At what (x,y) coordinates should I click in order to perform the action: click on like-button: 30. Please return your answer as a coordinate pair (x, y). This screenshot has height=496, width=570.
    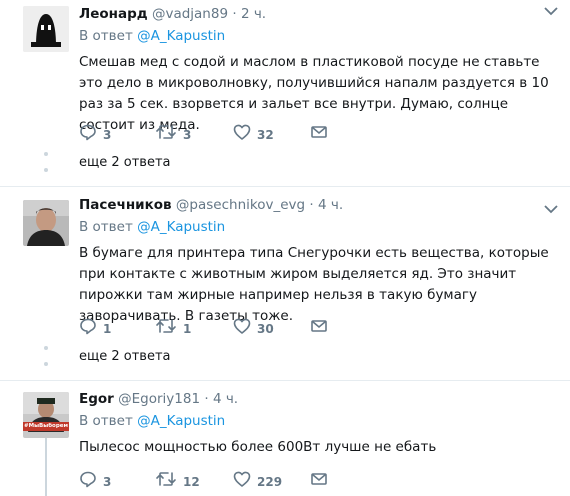
    Looking at the image, I should click on (253, 326).